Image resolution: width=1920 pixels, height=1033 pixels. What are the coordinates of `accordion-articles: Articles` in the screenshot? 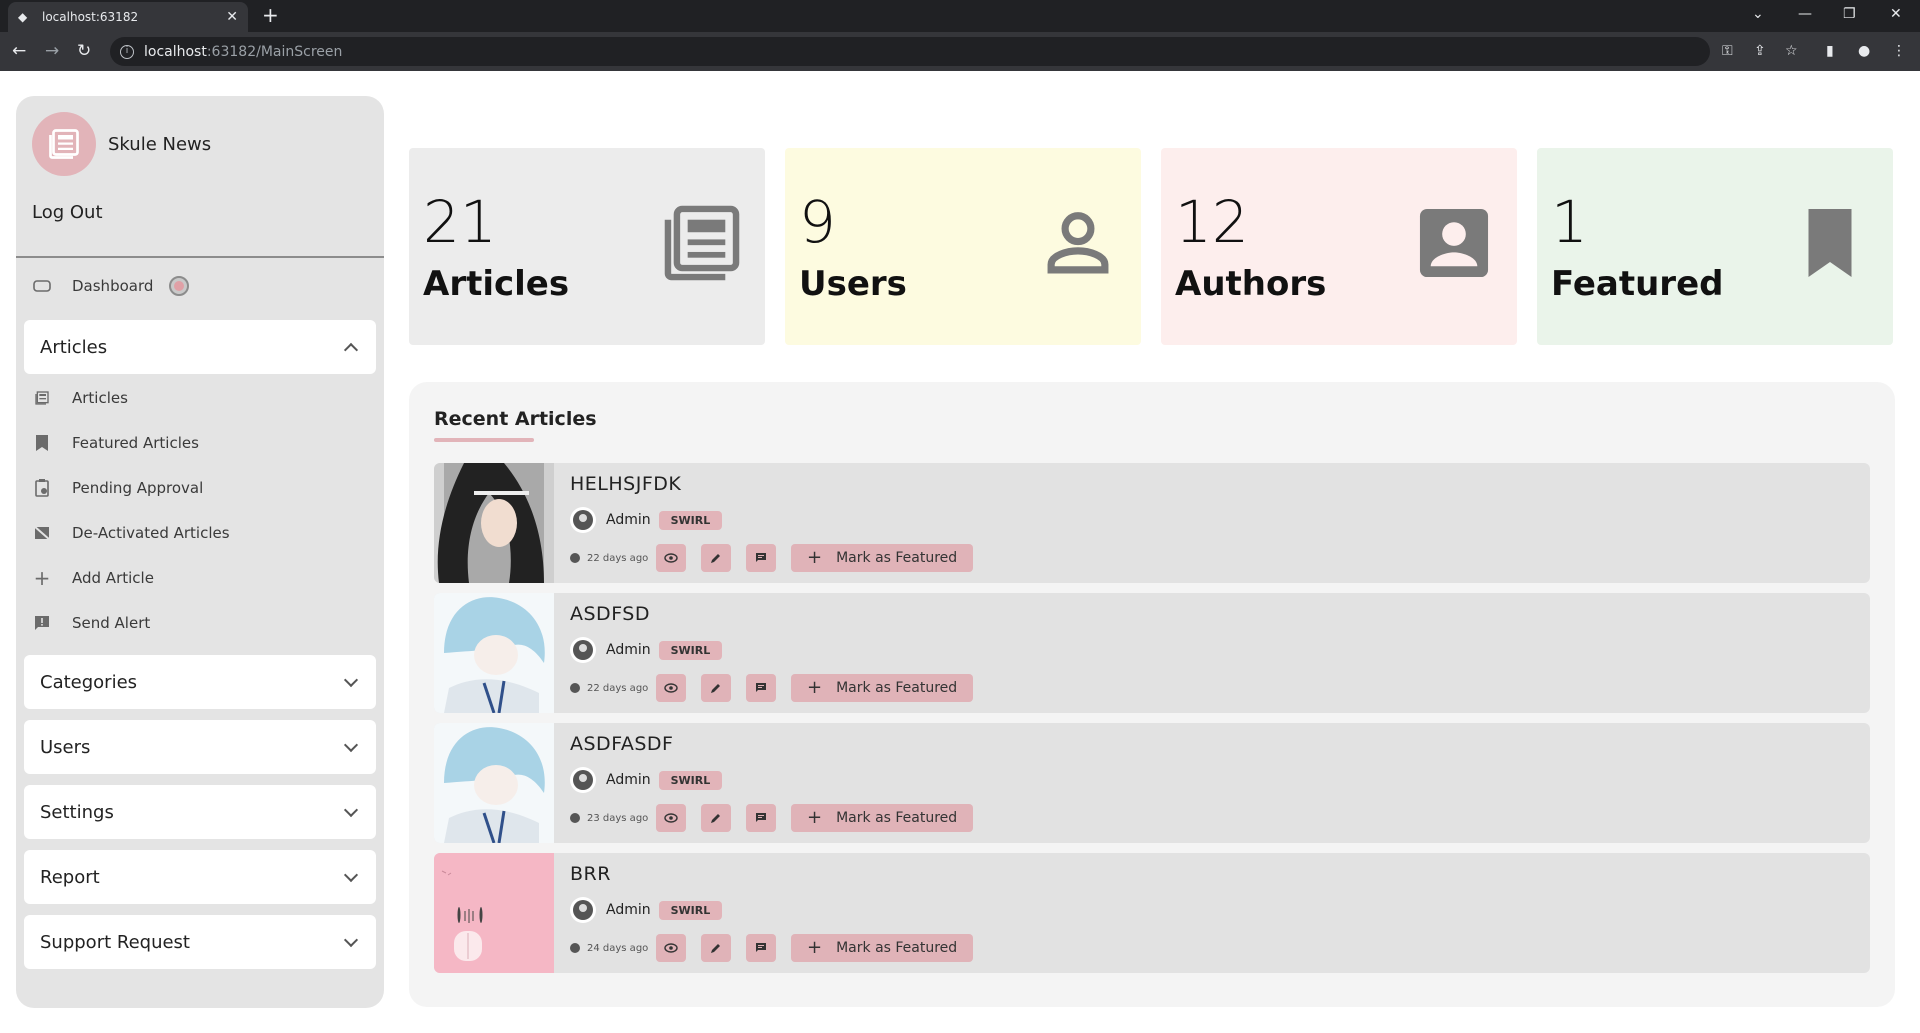 It's located at (200, 347).